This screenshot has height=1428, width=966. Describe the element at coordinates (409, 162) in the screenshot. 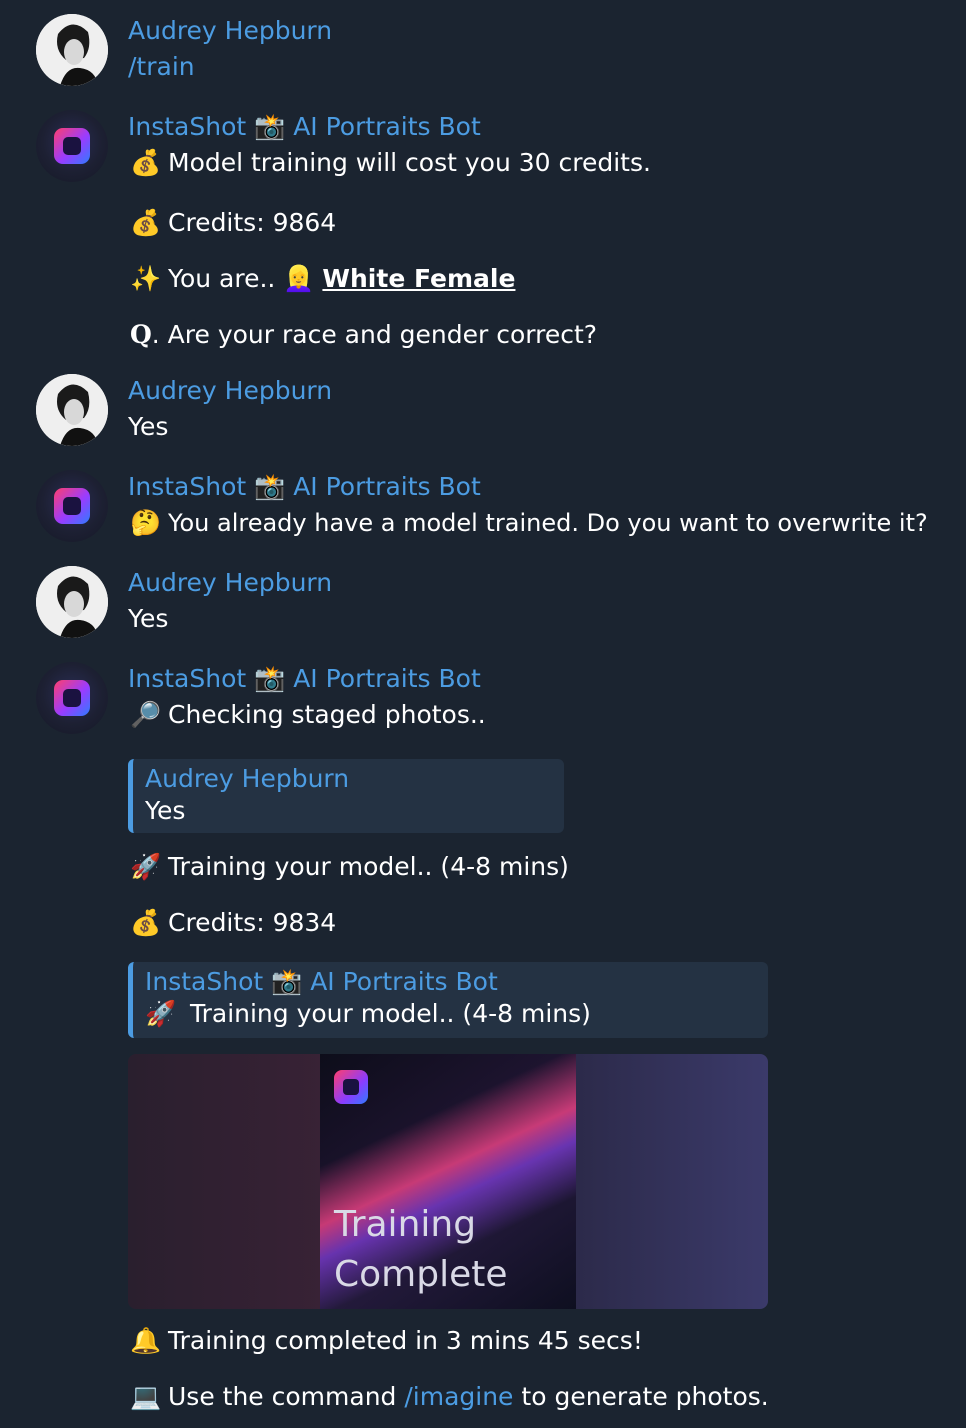

I see `cost-text: Model training will cost you 30 credits.` at that location.